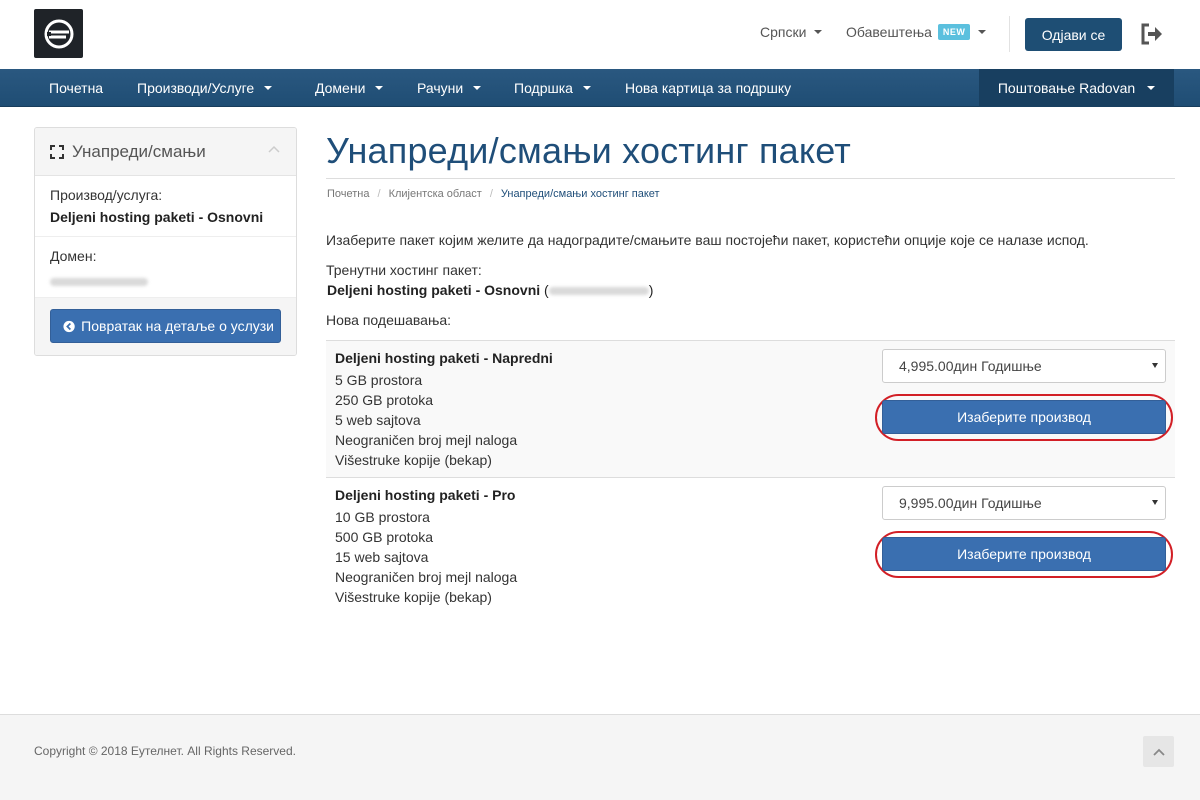 This screenshot has width=1200, height=800. Describe the element at coordinates (165, 282) in the screenshot. I see `domain-value-redacted` at that location.